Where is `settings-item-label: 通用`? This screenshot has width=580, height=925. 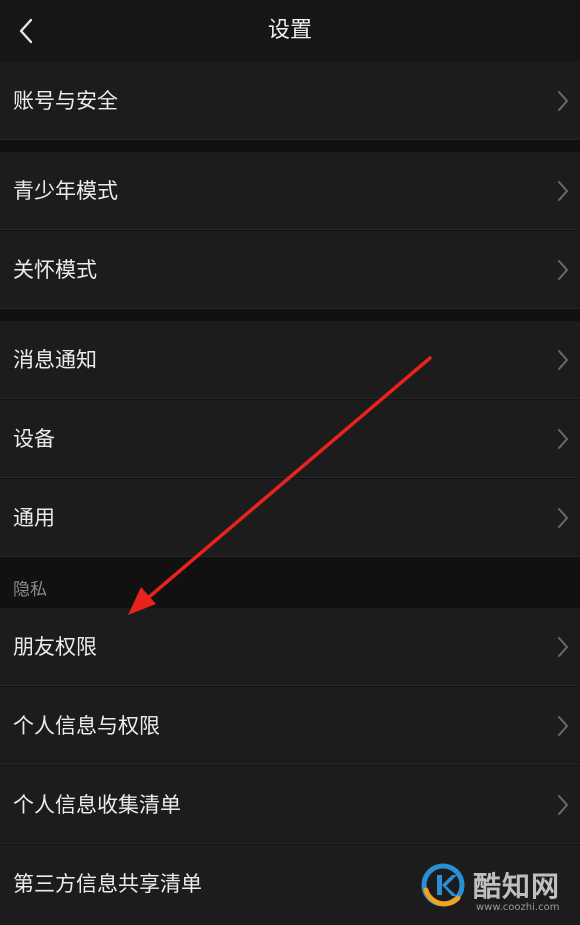
settings-item-label: 通用 is located at coordinates (34, 518).